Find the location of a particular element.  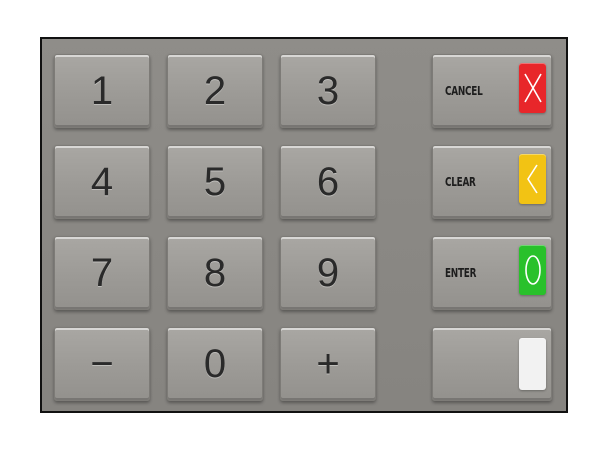

cancel-button: CANCEL is located at coordinates (492, 91).